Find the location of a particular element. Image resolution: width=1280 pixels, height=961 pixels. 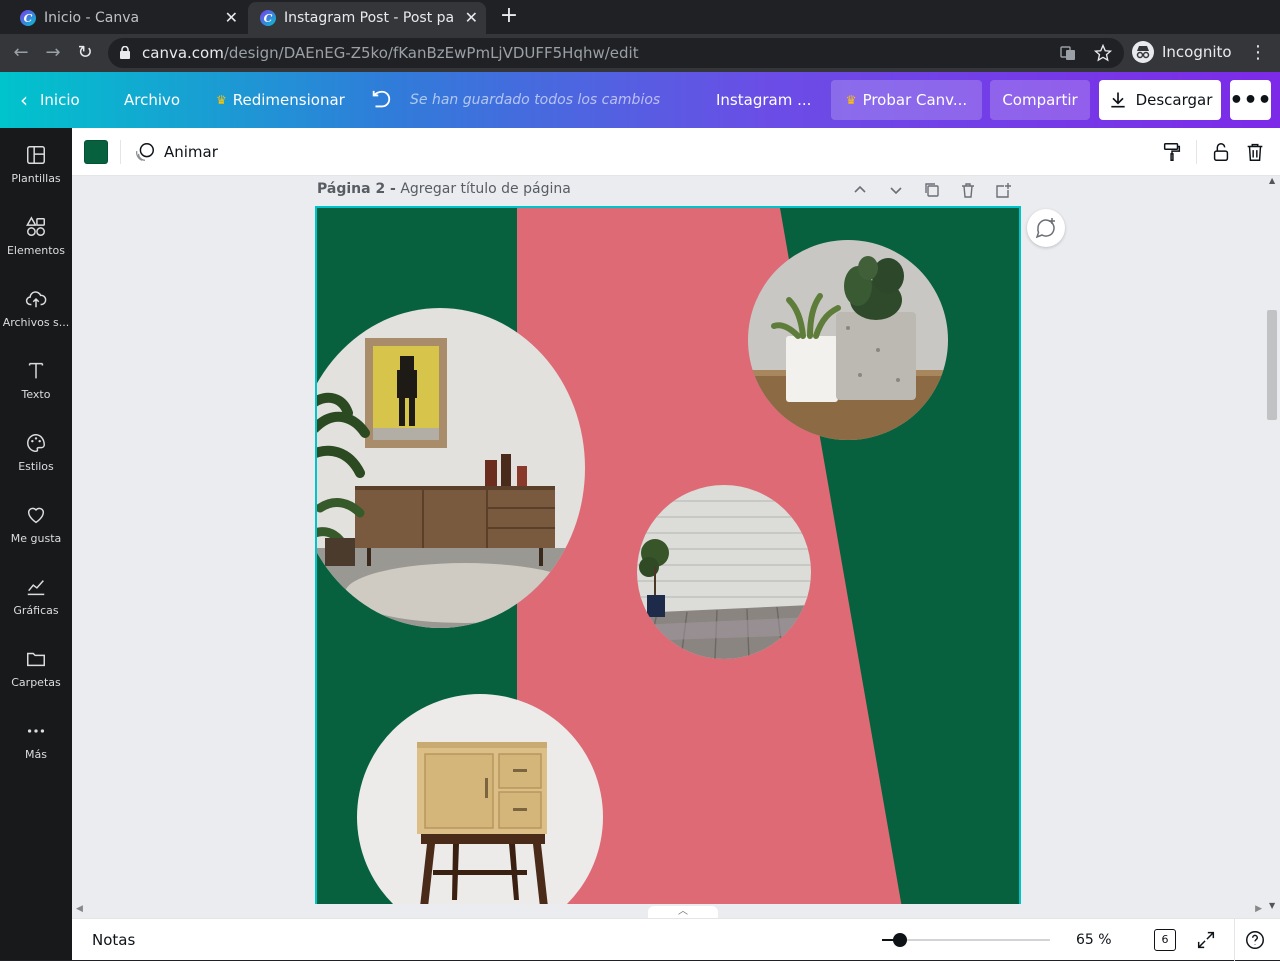

download-icon is located at coordinates (1117, 100).